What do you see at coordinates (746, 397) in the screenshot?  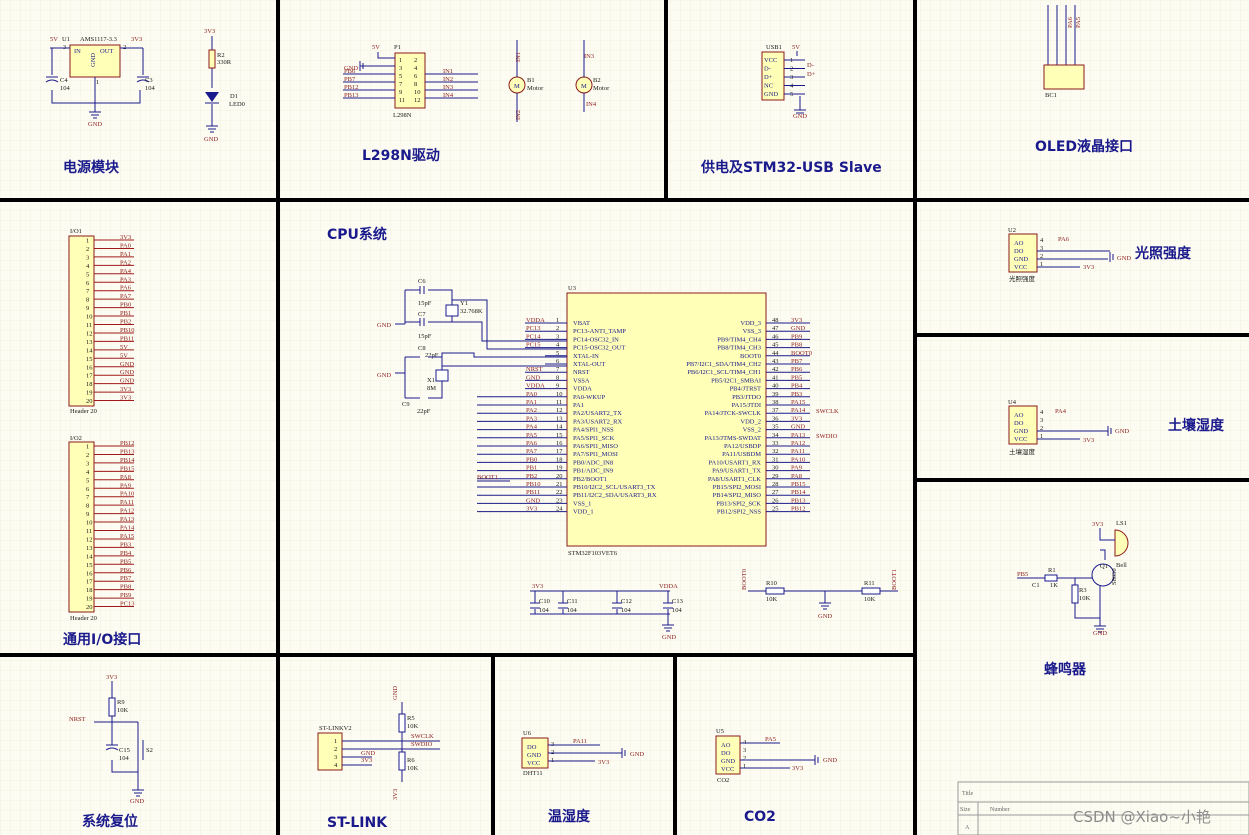 I see `cpu-right-pin-name: PB3/JTDO` at bounding box center [746, 397].